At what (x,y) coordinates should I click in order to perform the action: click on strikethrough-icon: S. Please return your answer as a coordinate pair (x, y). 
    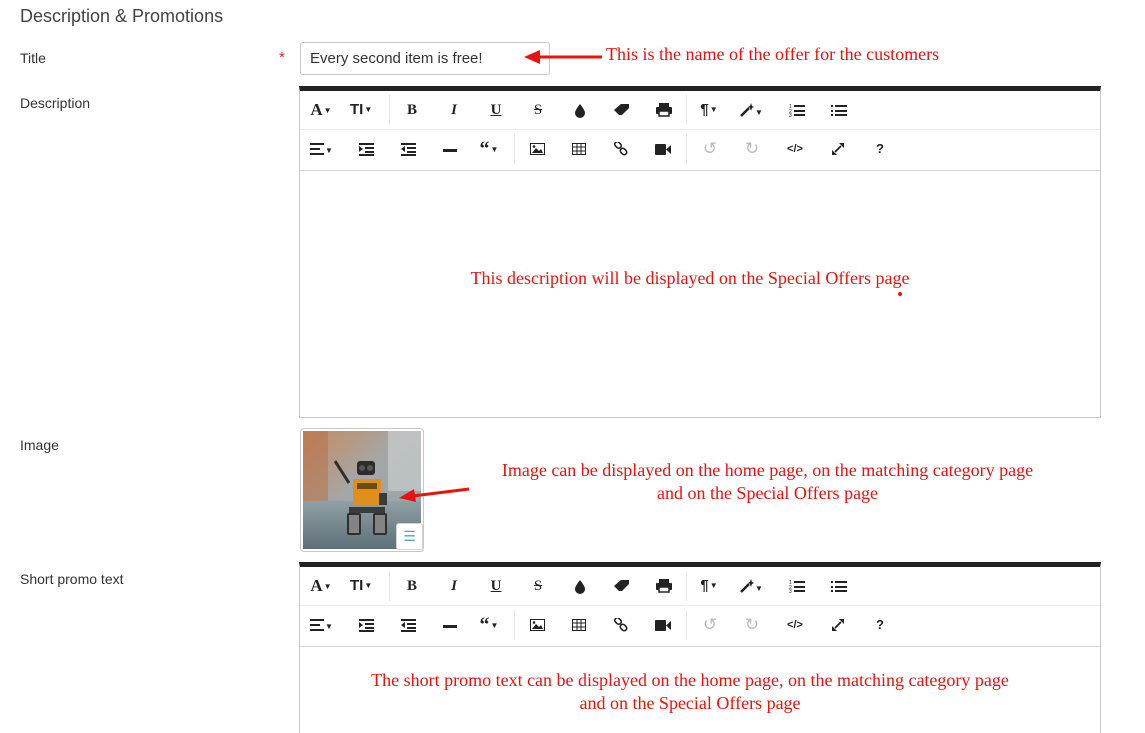
    Looking at the image, I should click on (538, 110).